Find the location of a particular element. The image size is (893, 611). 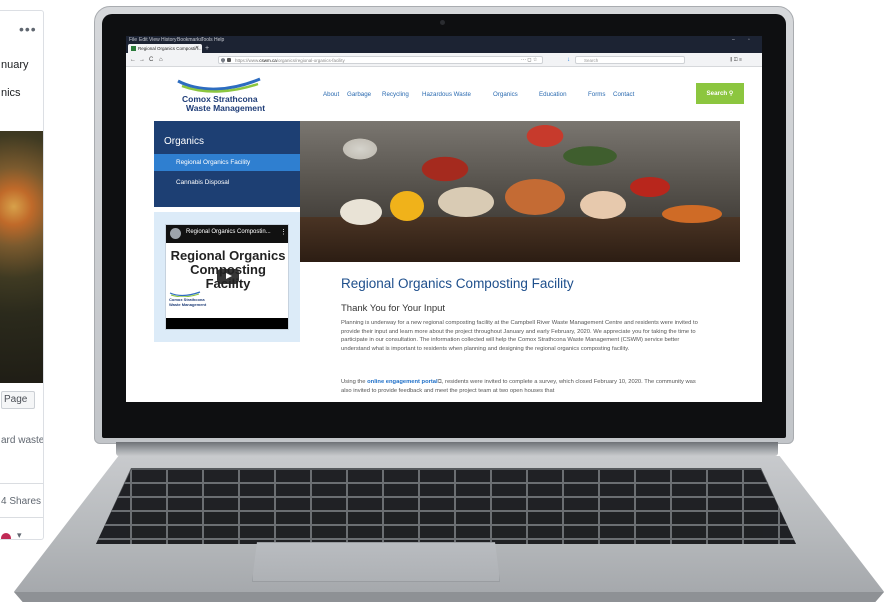

browser-search-input: Search is located at coordinates (630, 60).